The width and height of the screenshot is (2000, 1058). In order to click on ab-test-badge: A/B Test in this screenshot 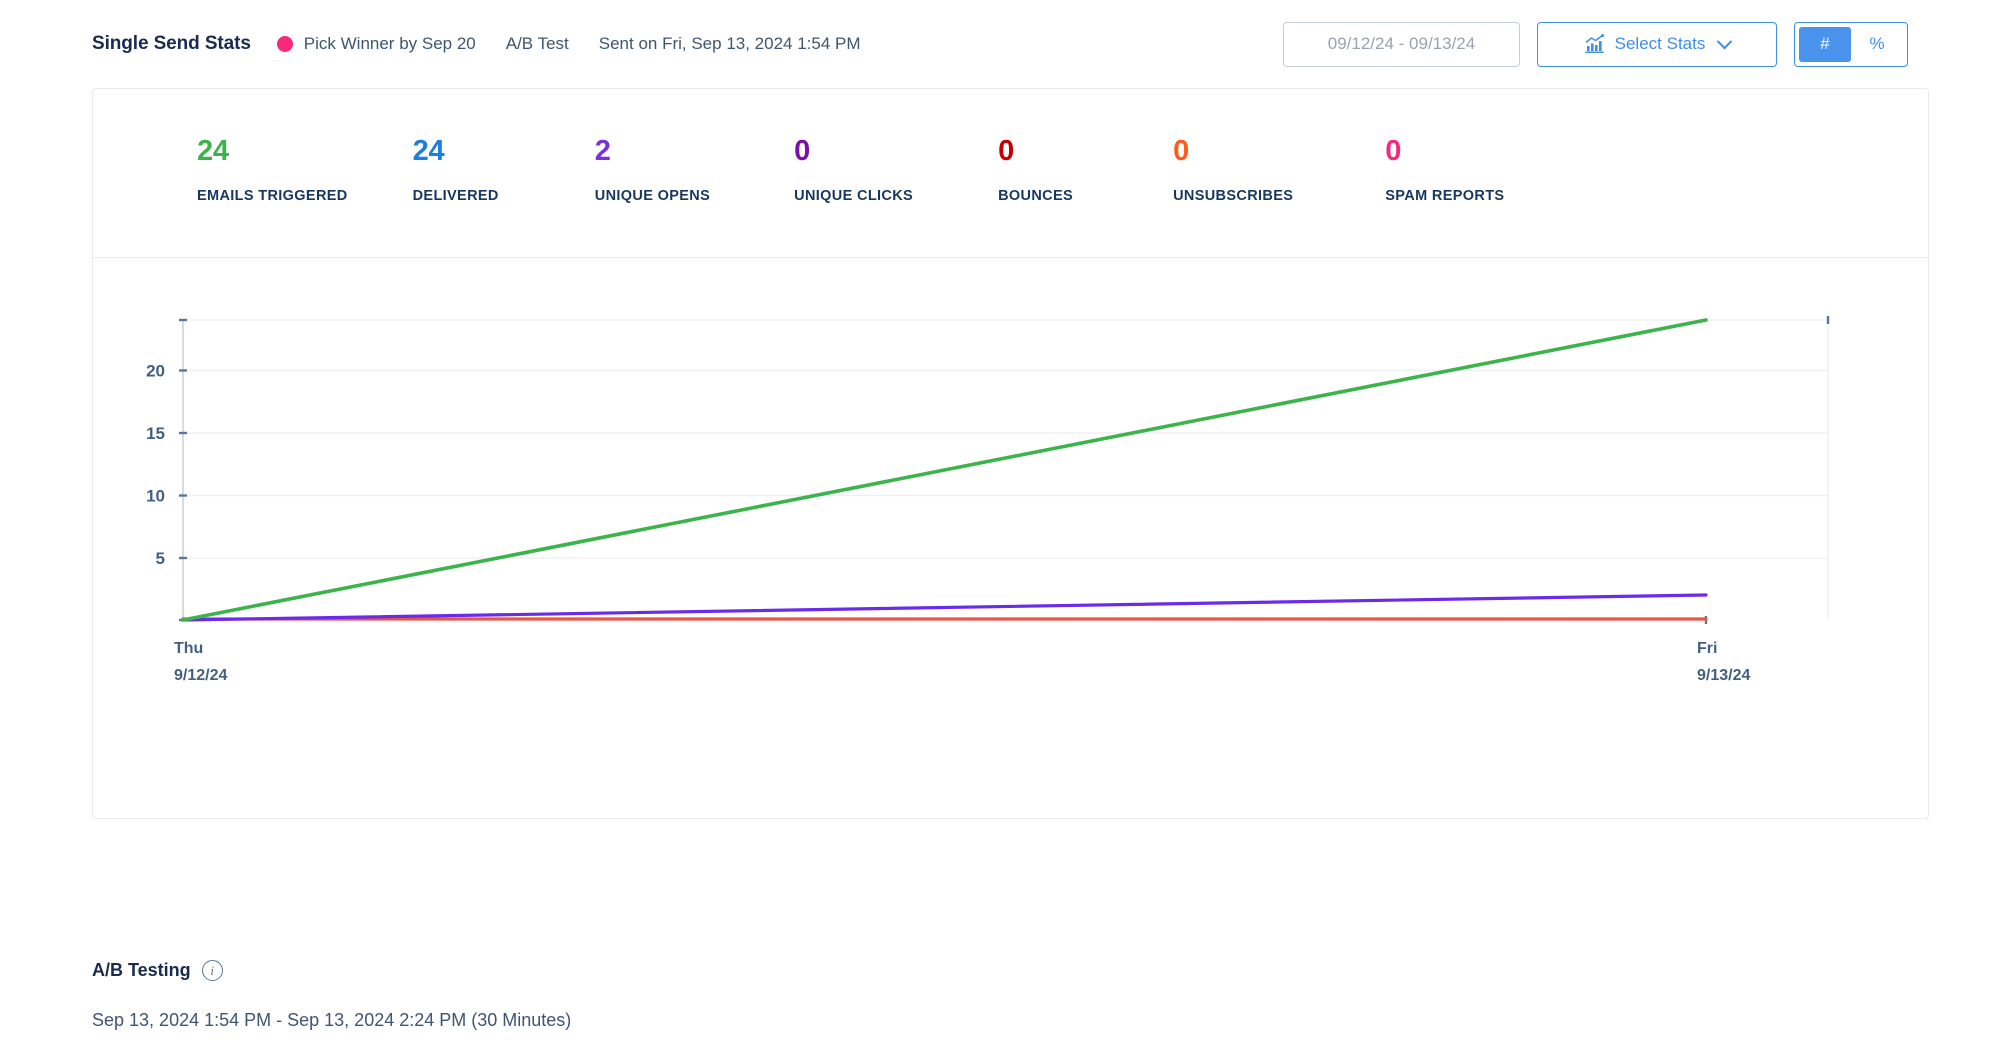, I will do `click(537, 43)`.